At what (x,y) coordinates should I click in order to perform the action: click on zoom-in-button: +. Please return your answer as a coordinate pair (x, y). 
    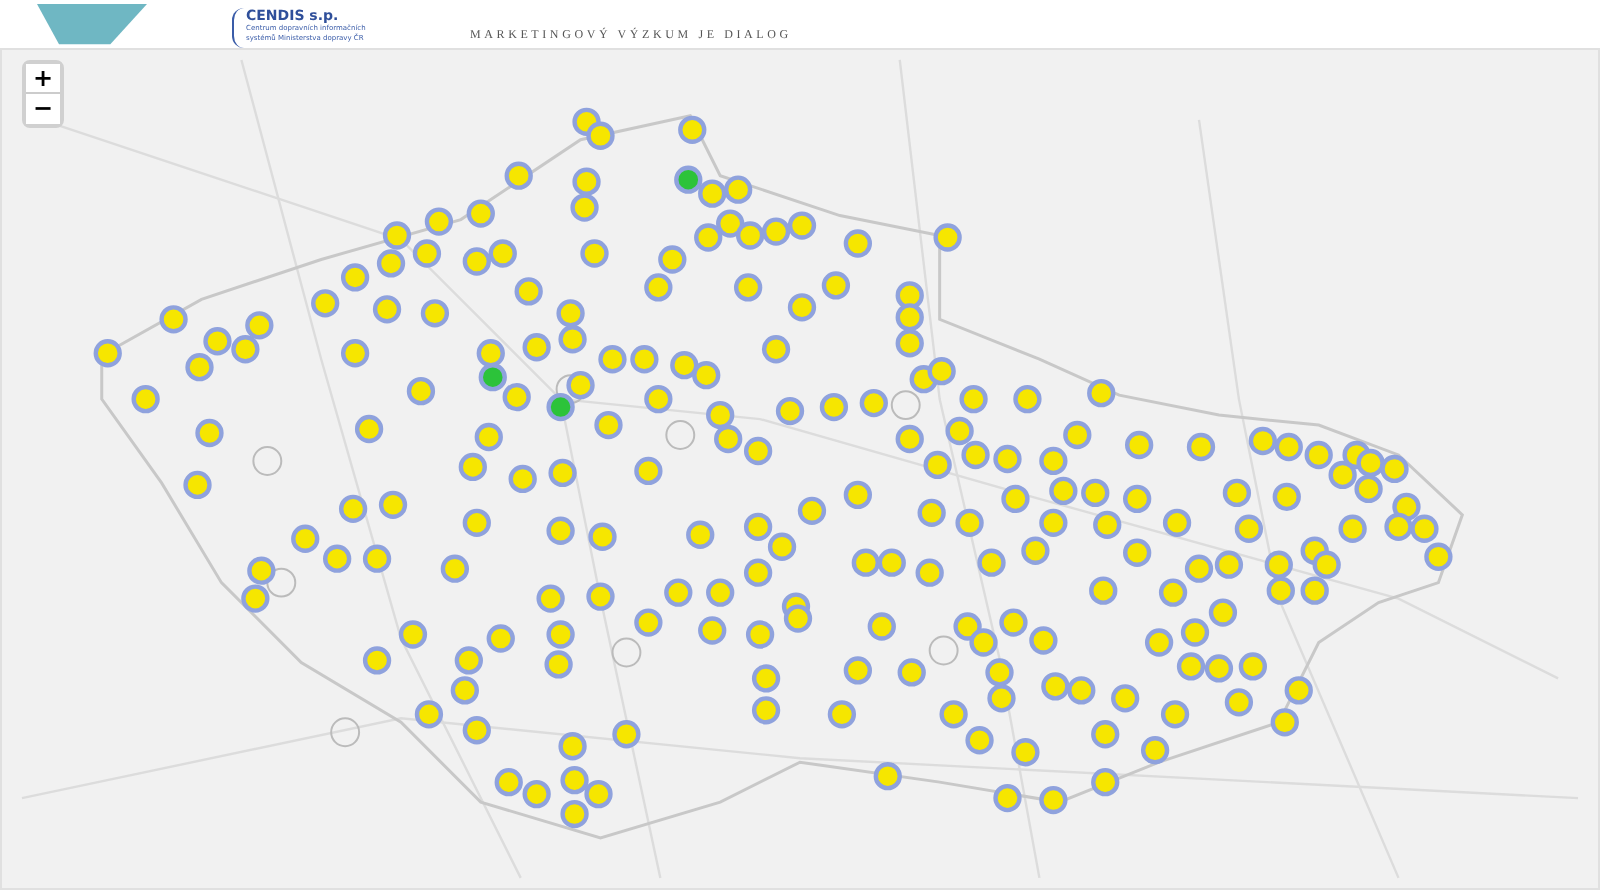
    Looking at the image, I should click on (43, 79).